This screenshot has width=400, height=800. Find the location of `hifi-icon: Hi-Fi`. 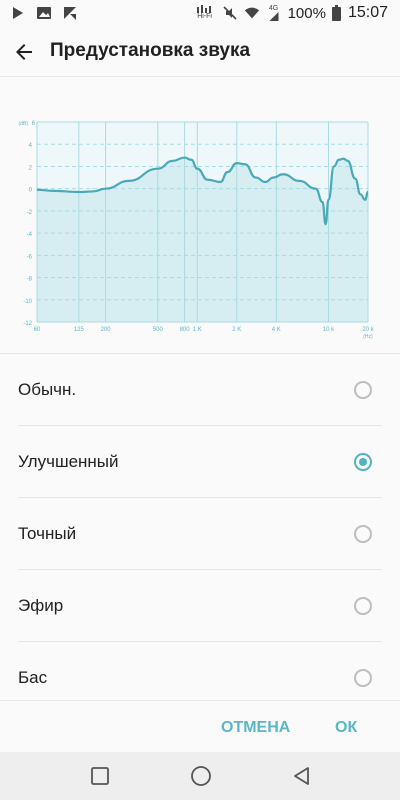

hifi-icon: Hi-Fi is located at coordinates (205, 13).